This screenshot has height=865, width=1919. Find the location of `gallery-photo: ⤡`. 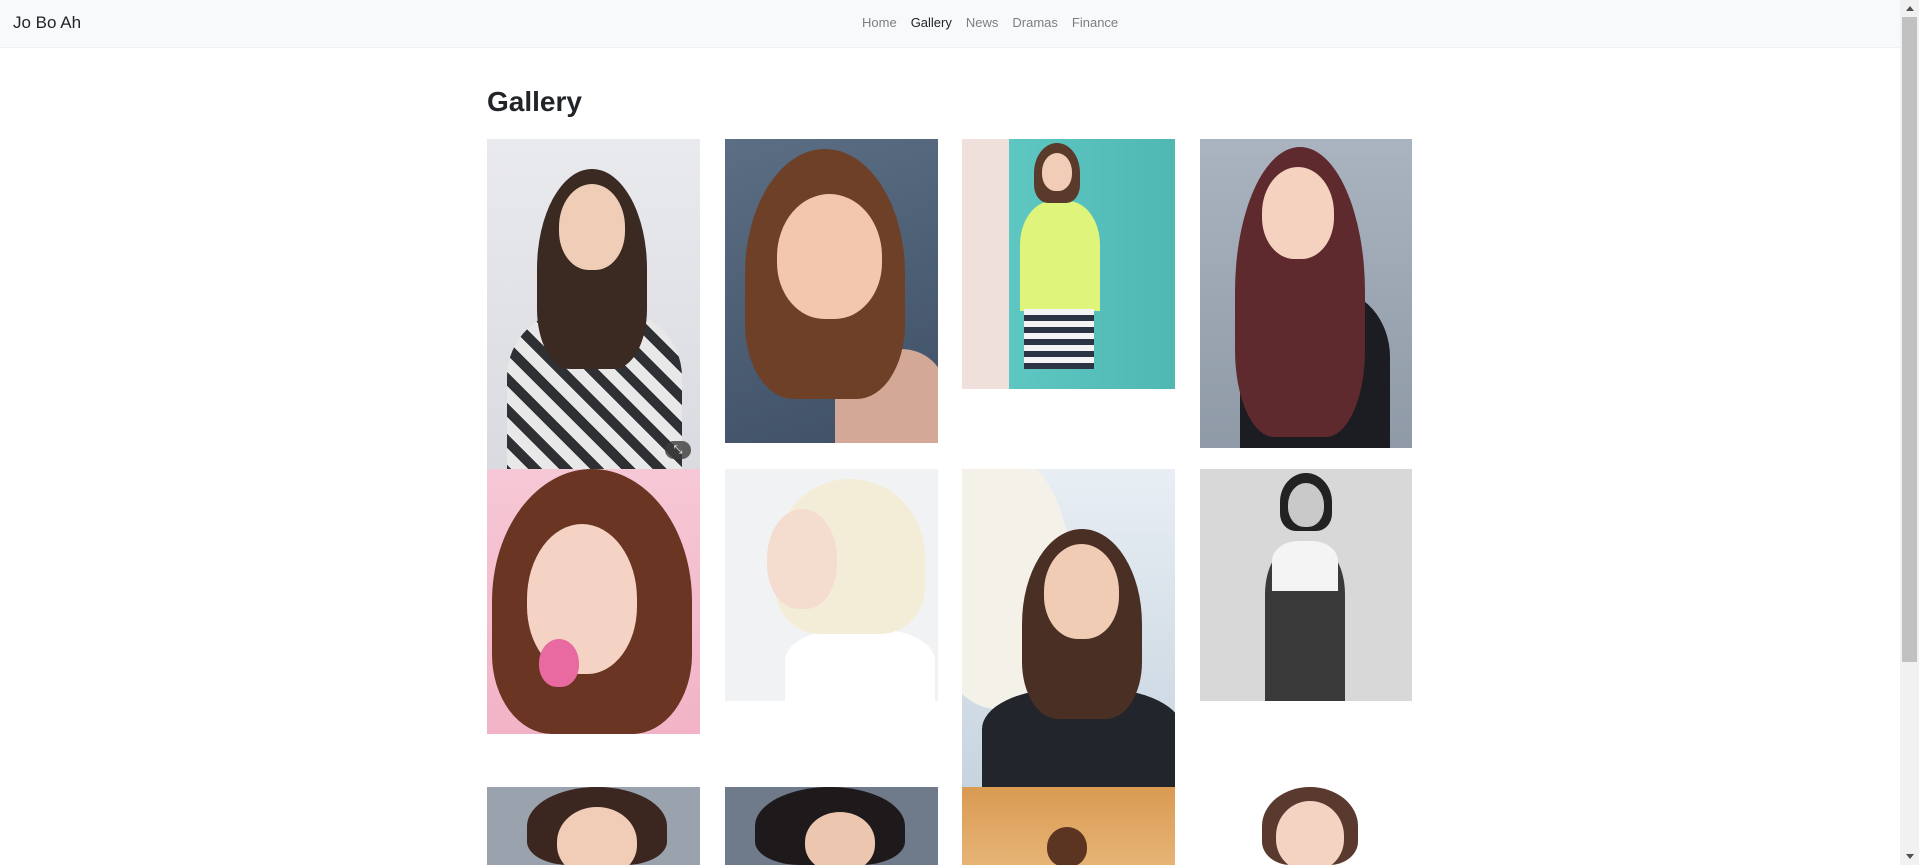

gallery-photo: ⤡ is located at coordinates (593, 304).